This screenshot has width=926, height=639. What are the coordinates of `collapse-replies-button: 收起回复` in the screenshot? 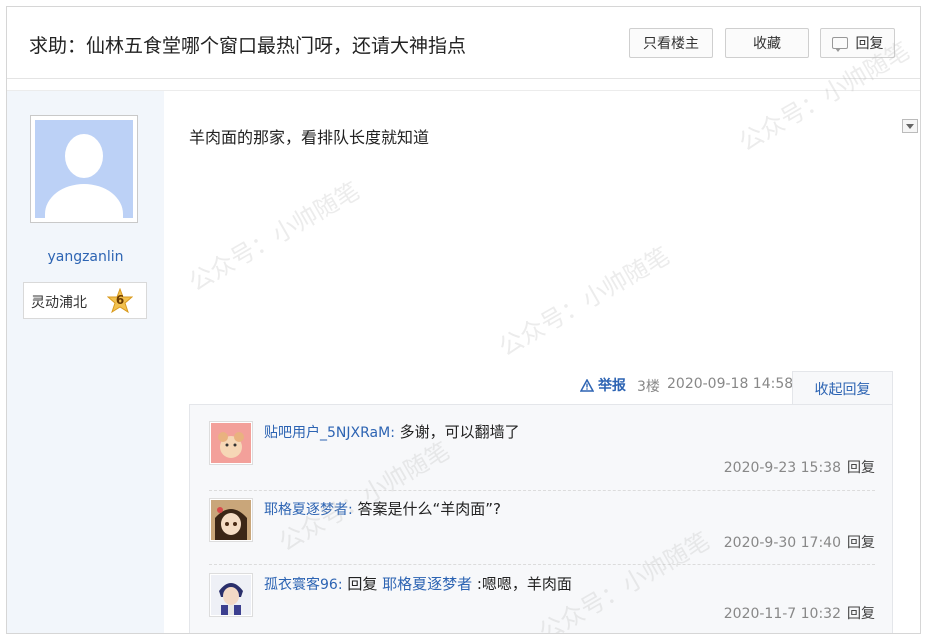 It's located at (842, 388).